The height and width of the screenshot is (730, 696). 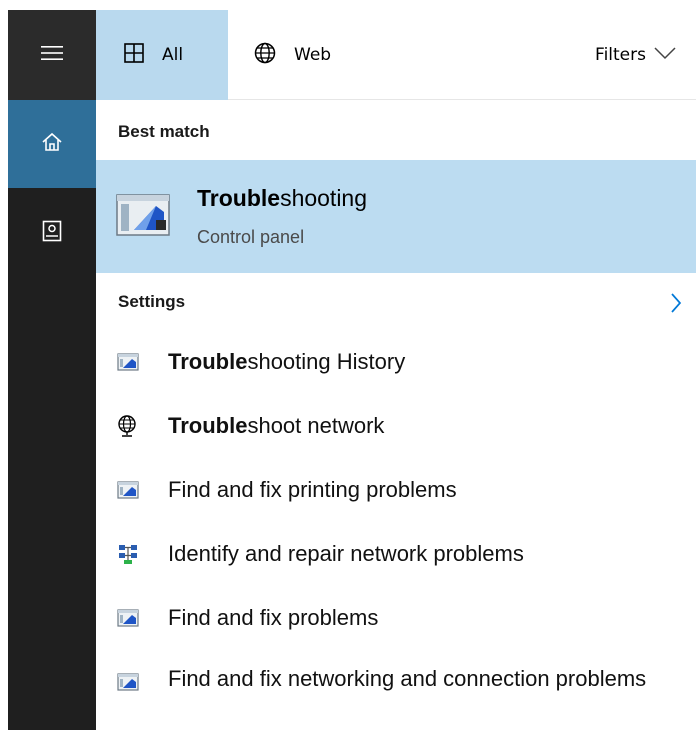 I want to click on globe-icon, so click(x=265, y=55).